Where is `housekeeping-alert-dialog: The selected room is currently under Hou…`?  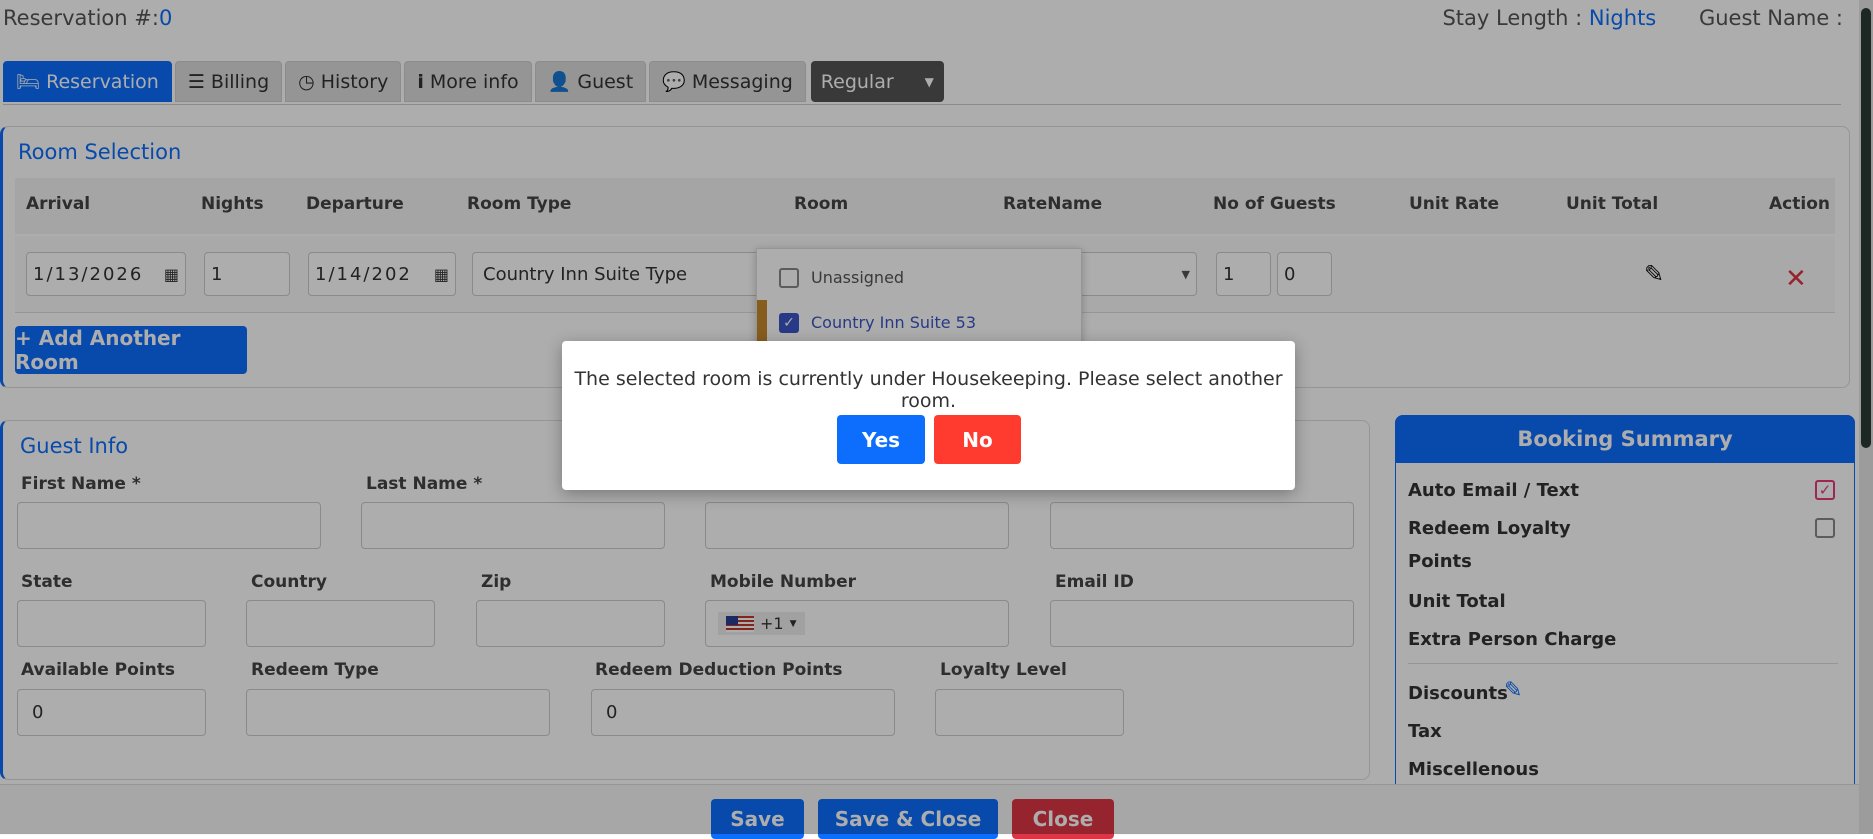
housekeeping-alert-dialog: The selected room is currently under Hou… is located at coordinates (928, 415).